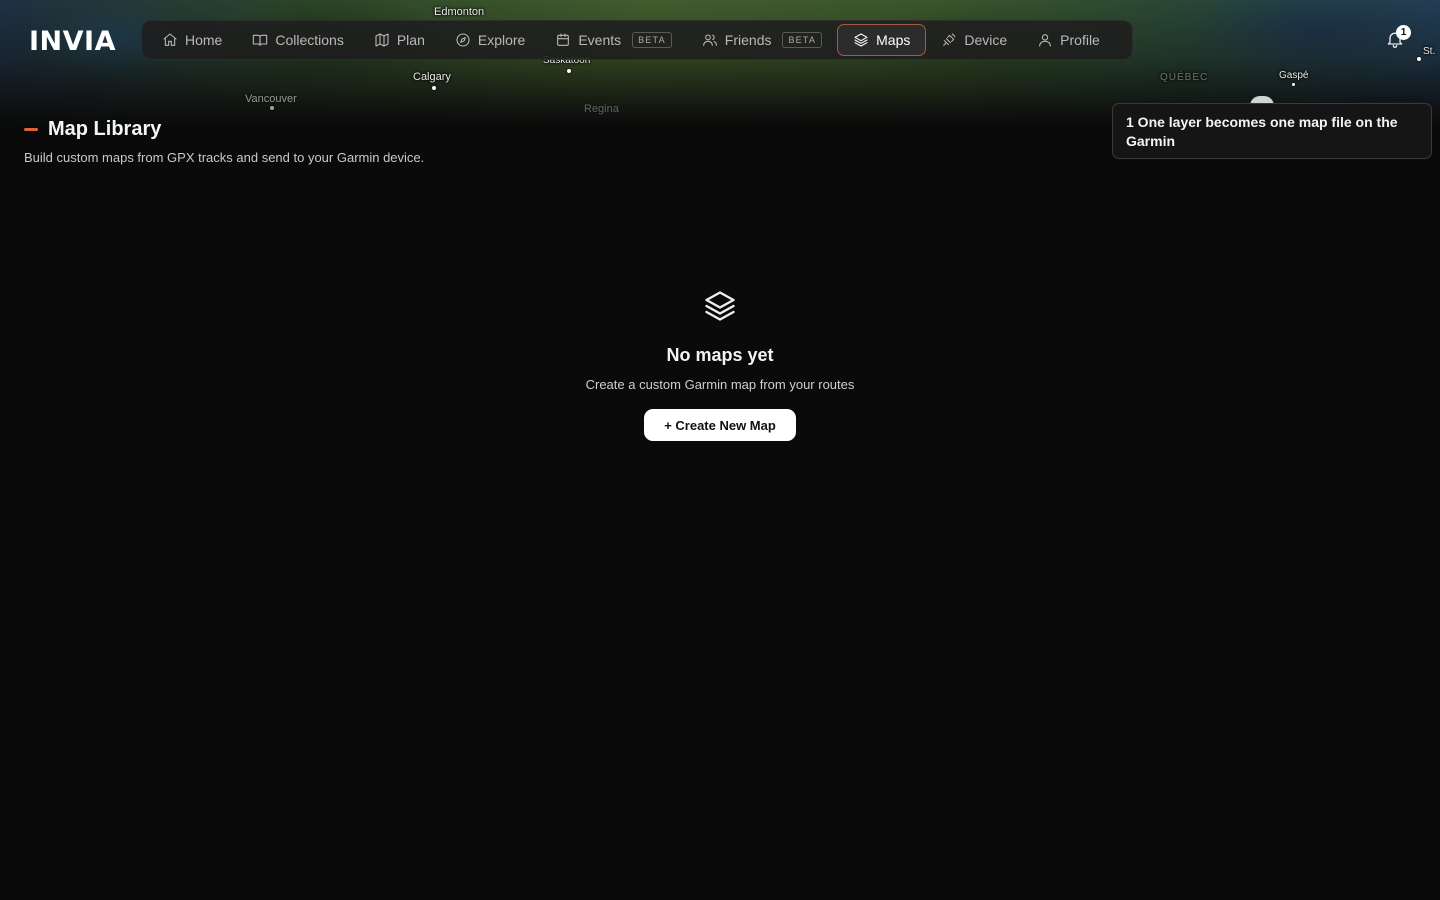 This screenshot has width=1440, height=900. What do you see at coordinates (260, 40) in the screenshot?
I see `book-icon` at bounding box center [260, 40].